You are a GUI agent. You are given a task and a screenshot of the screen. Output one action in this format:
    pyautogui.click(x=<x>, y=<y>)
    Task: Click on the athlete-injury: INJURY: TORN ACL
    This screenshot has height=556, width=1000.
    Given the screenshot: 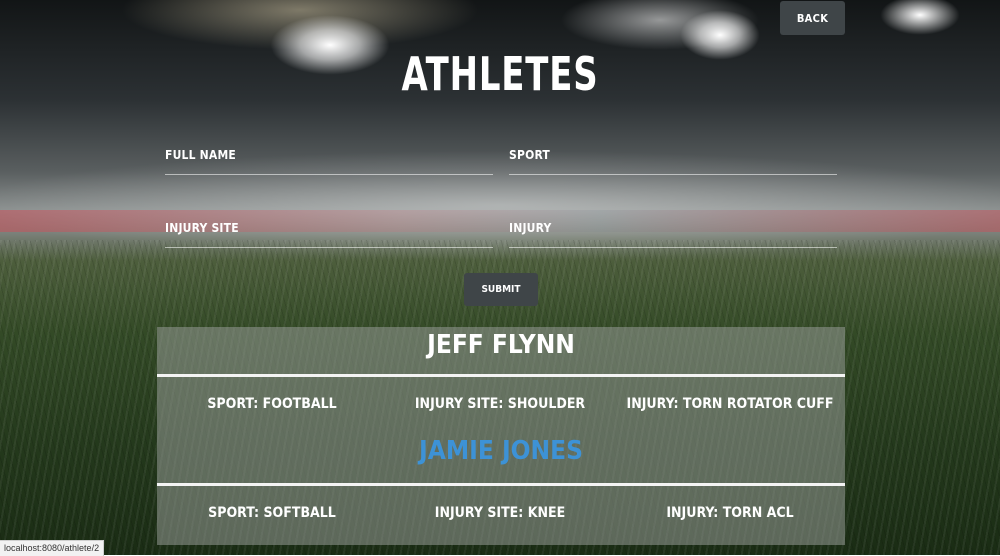 What is the action you would take?
    pyautogui.click(x=730, y=513)
    